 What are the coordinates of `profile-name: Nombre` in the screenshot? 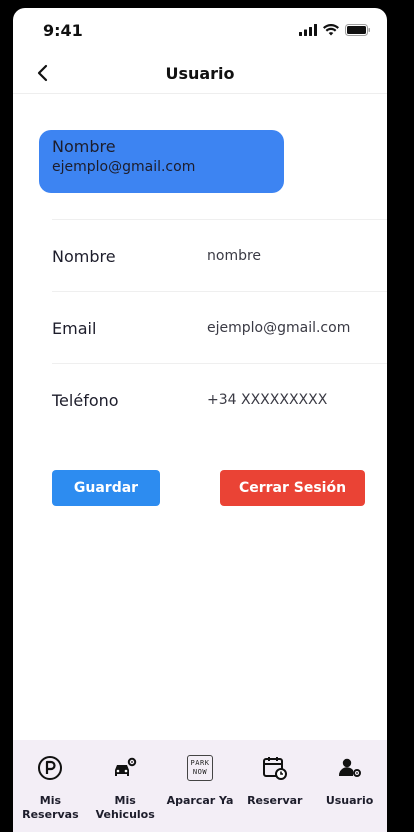 It's located at (84, 146).